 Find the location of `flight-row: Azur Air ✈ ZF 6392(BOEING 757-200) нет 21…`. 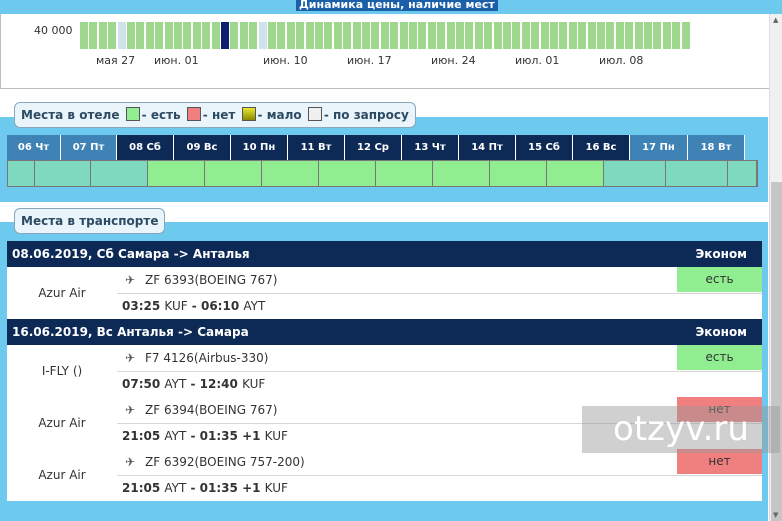

flight-row: Azur Air ✈ ZF 6392(BOEING 757-200) нет 21… is located at coordinates (384, 475).